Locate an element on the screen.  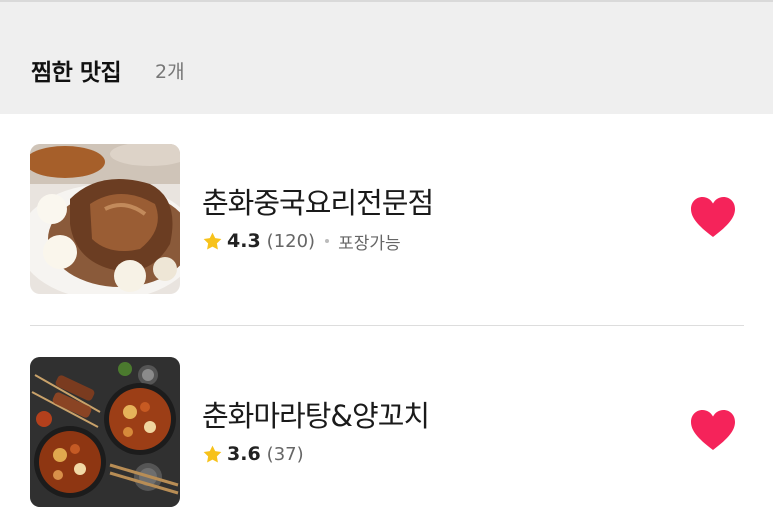
list-divider is located at coordinates (387, 325).